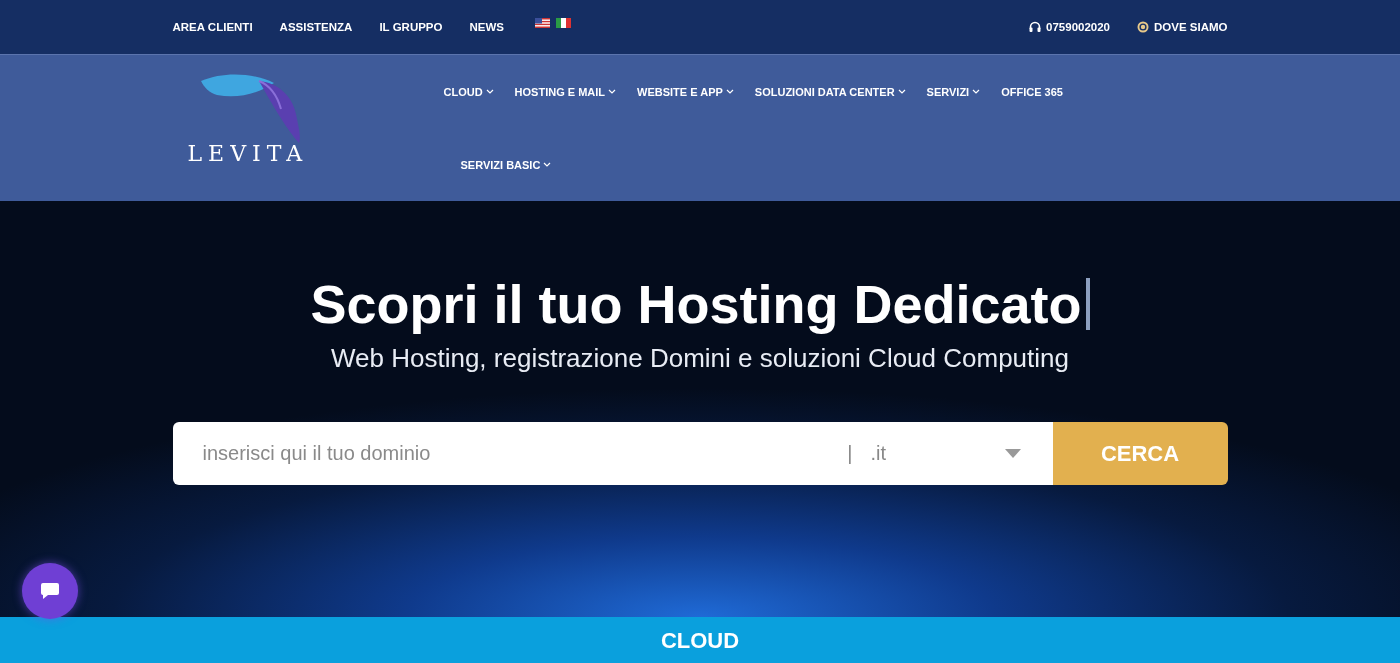 The height and width of the screenshot is (663, 1400). I want to click on caret-icon, so click(1012, 453).